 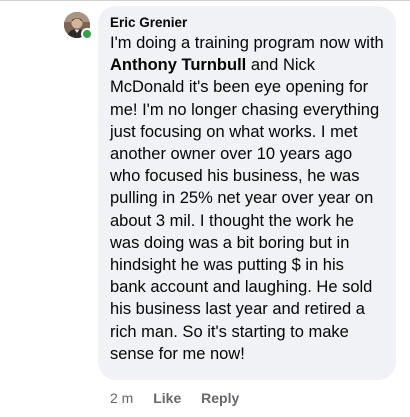 What do you see at coordinates (220, 398) in the screenshot?
I see `reply-button: Reply` at bounding box center [220, 398].